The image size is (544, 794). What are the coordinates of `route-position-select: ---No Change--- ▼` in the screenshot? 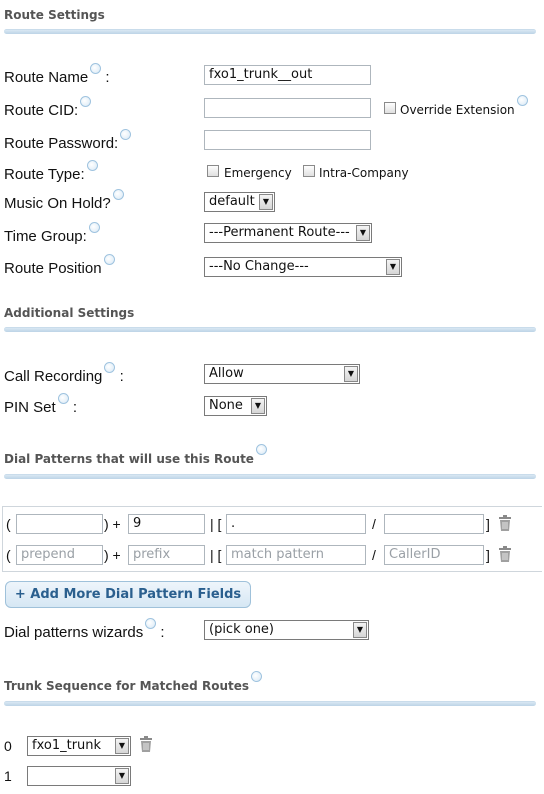 It's located at (303, 267).